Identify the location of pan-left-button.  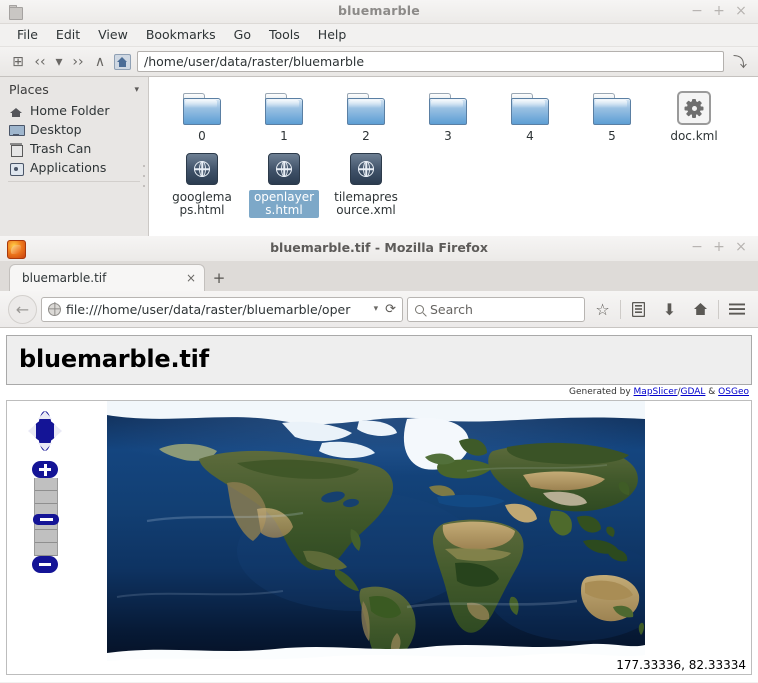
(32, 431).